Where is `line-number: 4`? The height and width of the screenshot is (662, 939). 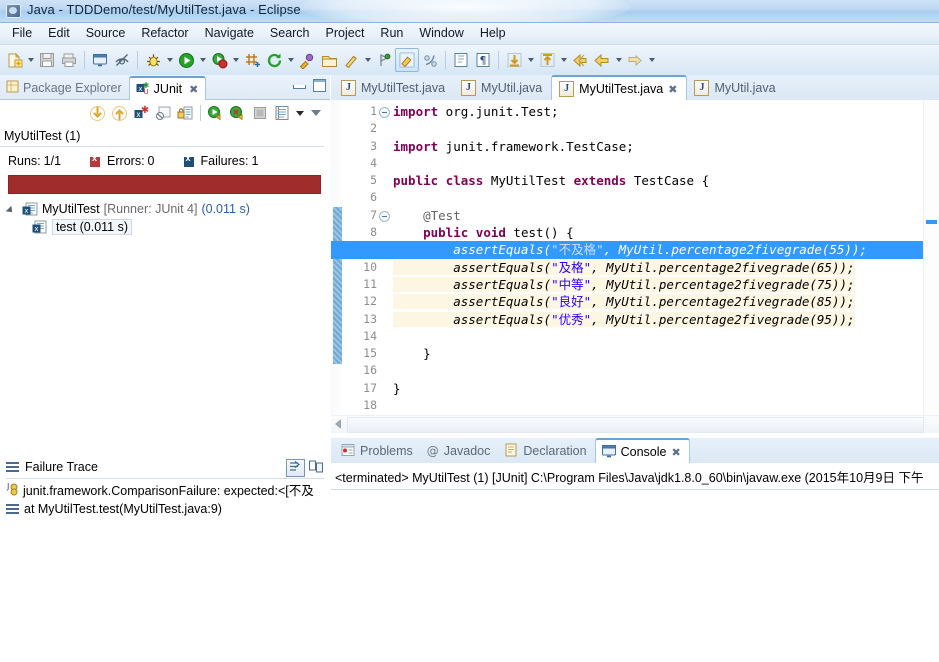 line-number: 4 is located at coordinates (373, 162).